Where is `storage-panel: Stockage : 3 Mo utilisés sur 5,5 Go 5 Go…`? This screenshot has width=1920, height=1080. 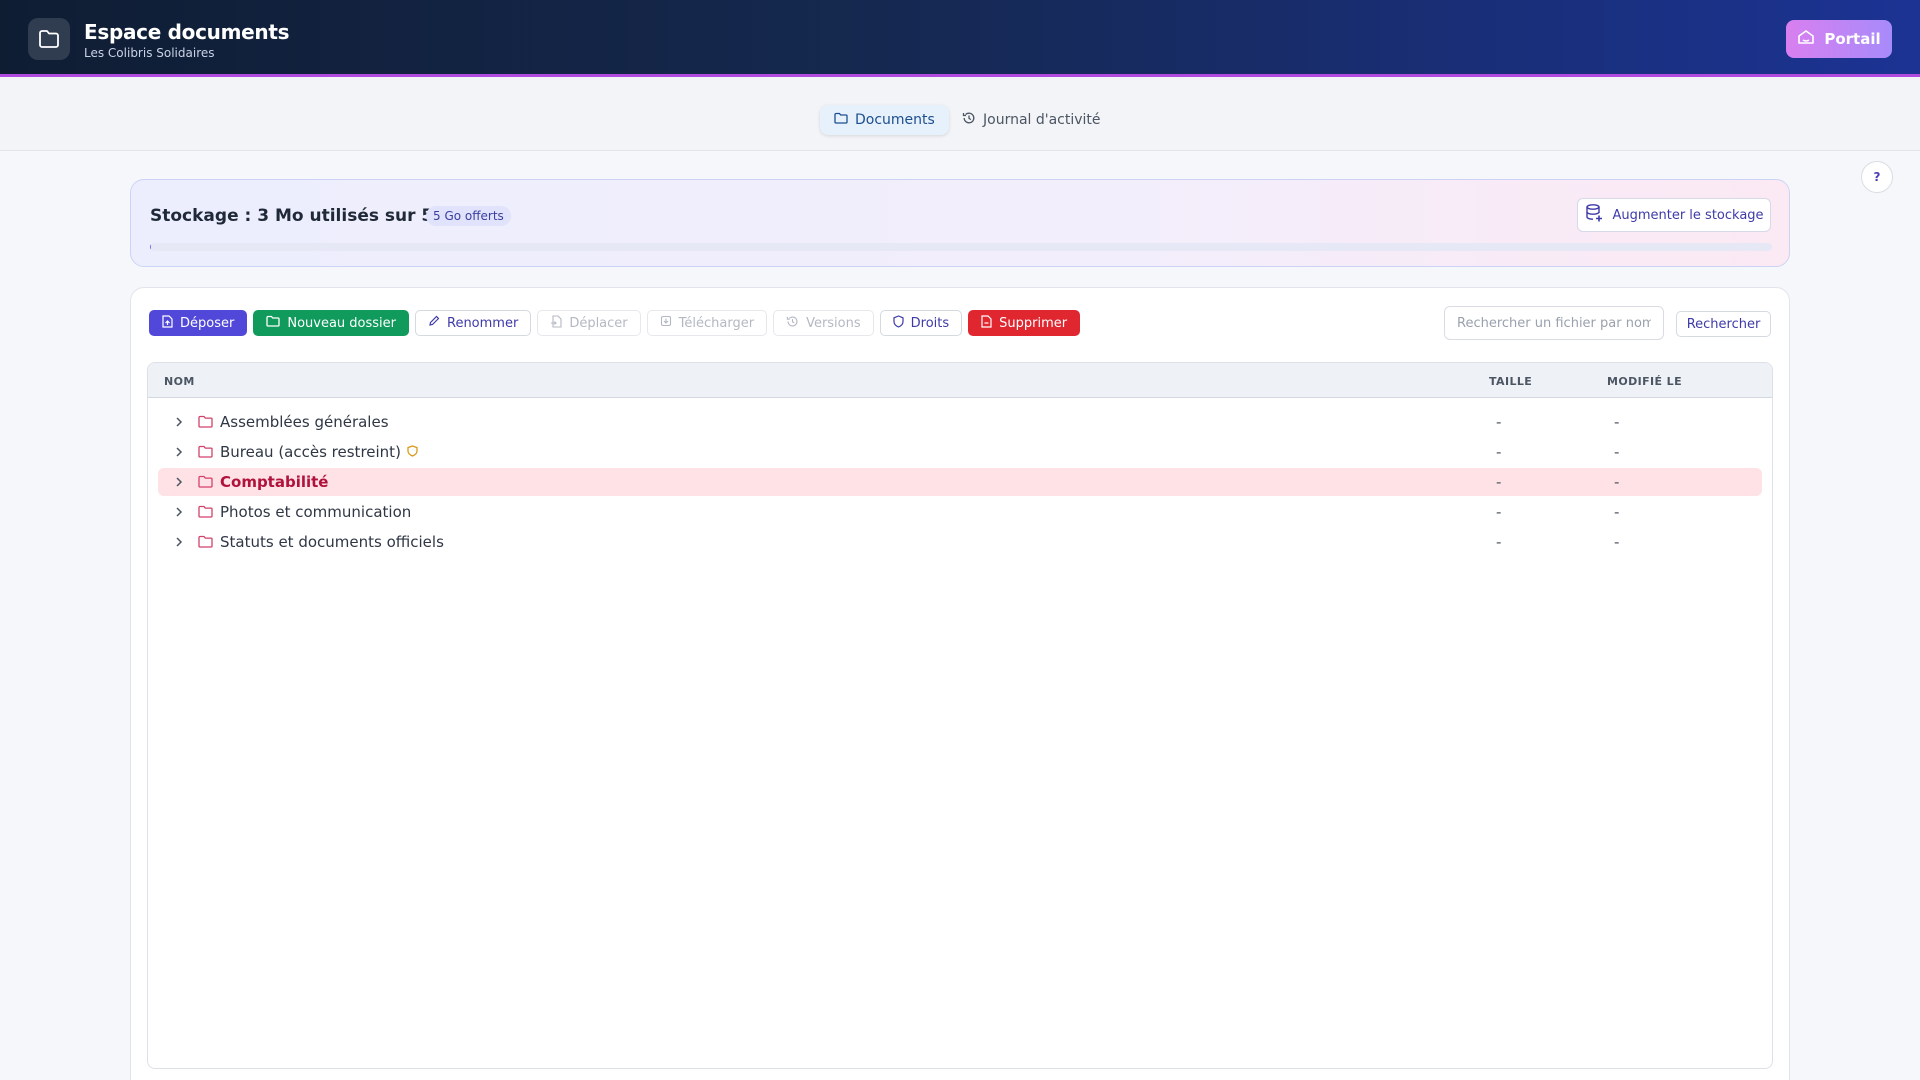 storage-panel: Stockage : 3 Mo utilisés sur 5,5 Go 5 Go… is located at coordinates (960, 223).